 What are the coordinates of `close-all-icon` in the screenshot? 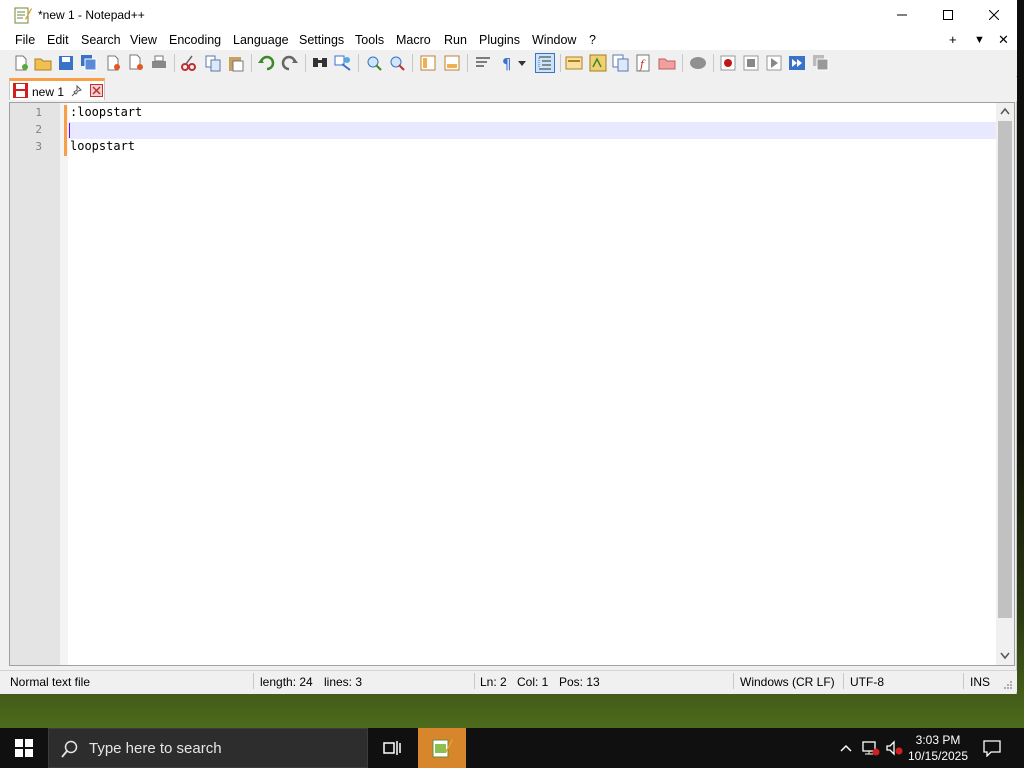 It's located at (136, 63).